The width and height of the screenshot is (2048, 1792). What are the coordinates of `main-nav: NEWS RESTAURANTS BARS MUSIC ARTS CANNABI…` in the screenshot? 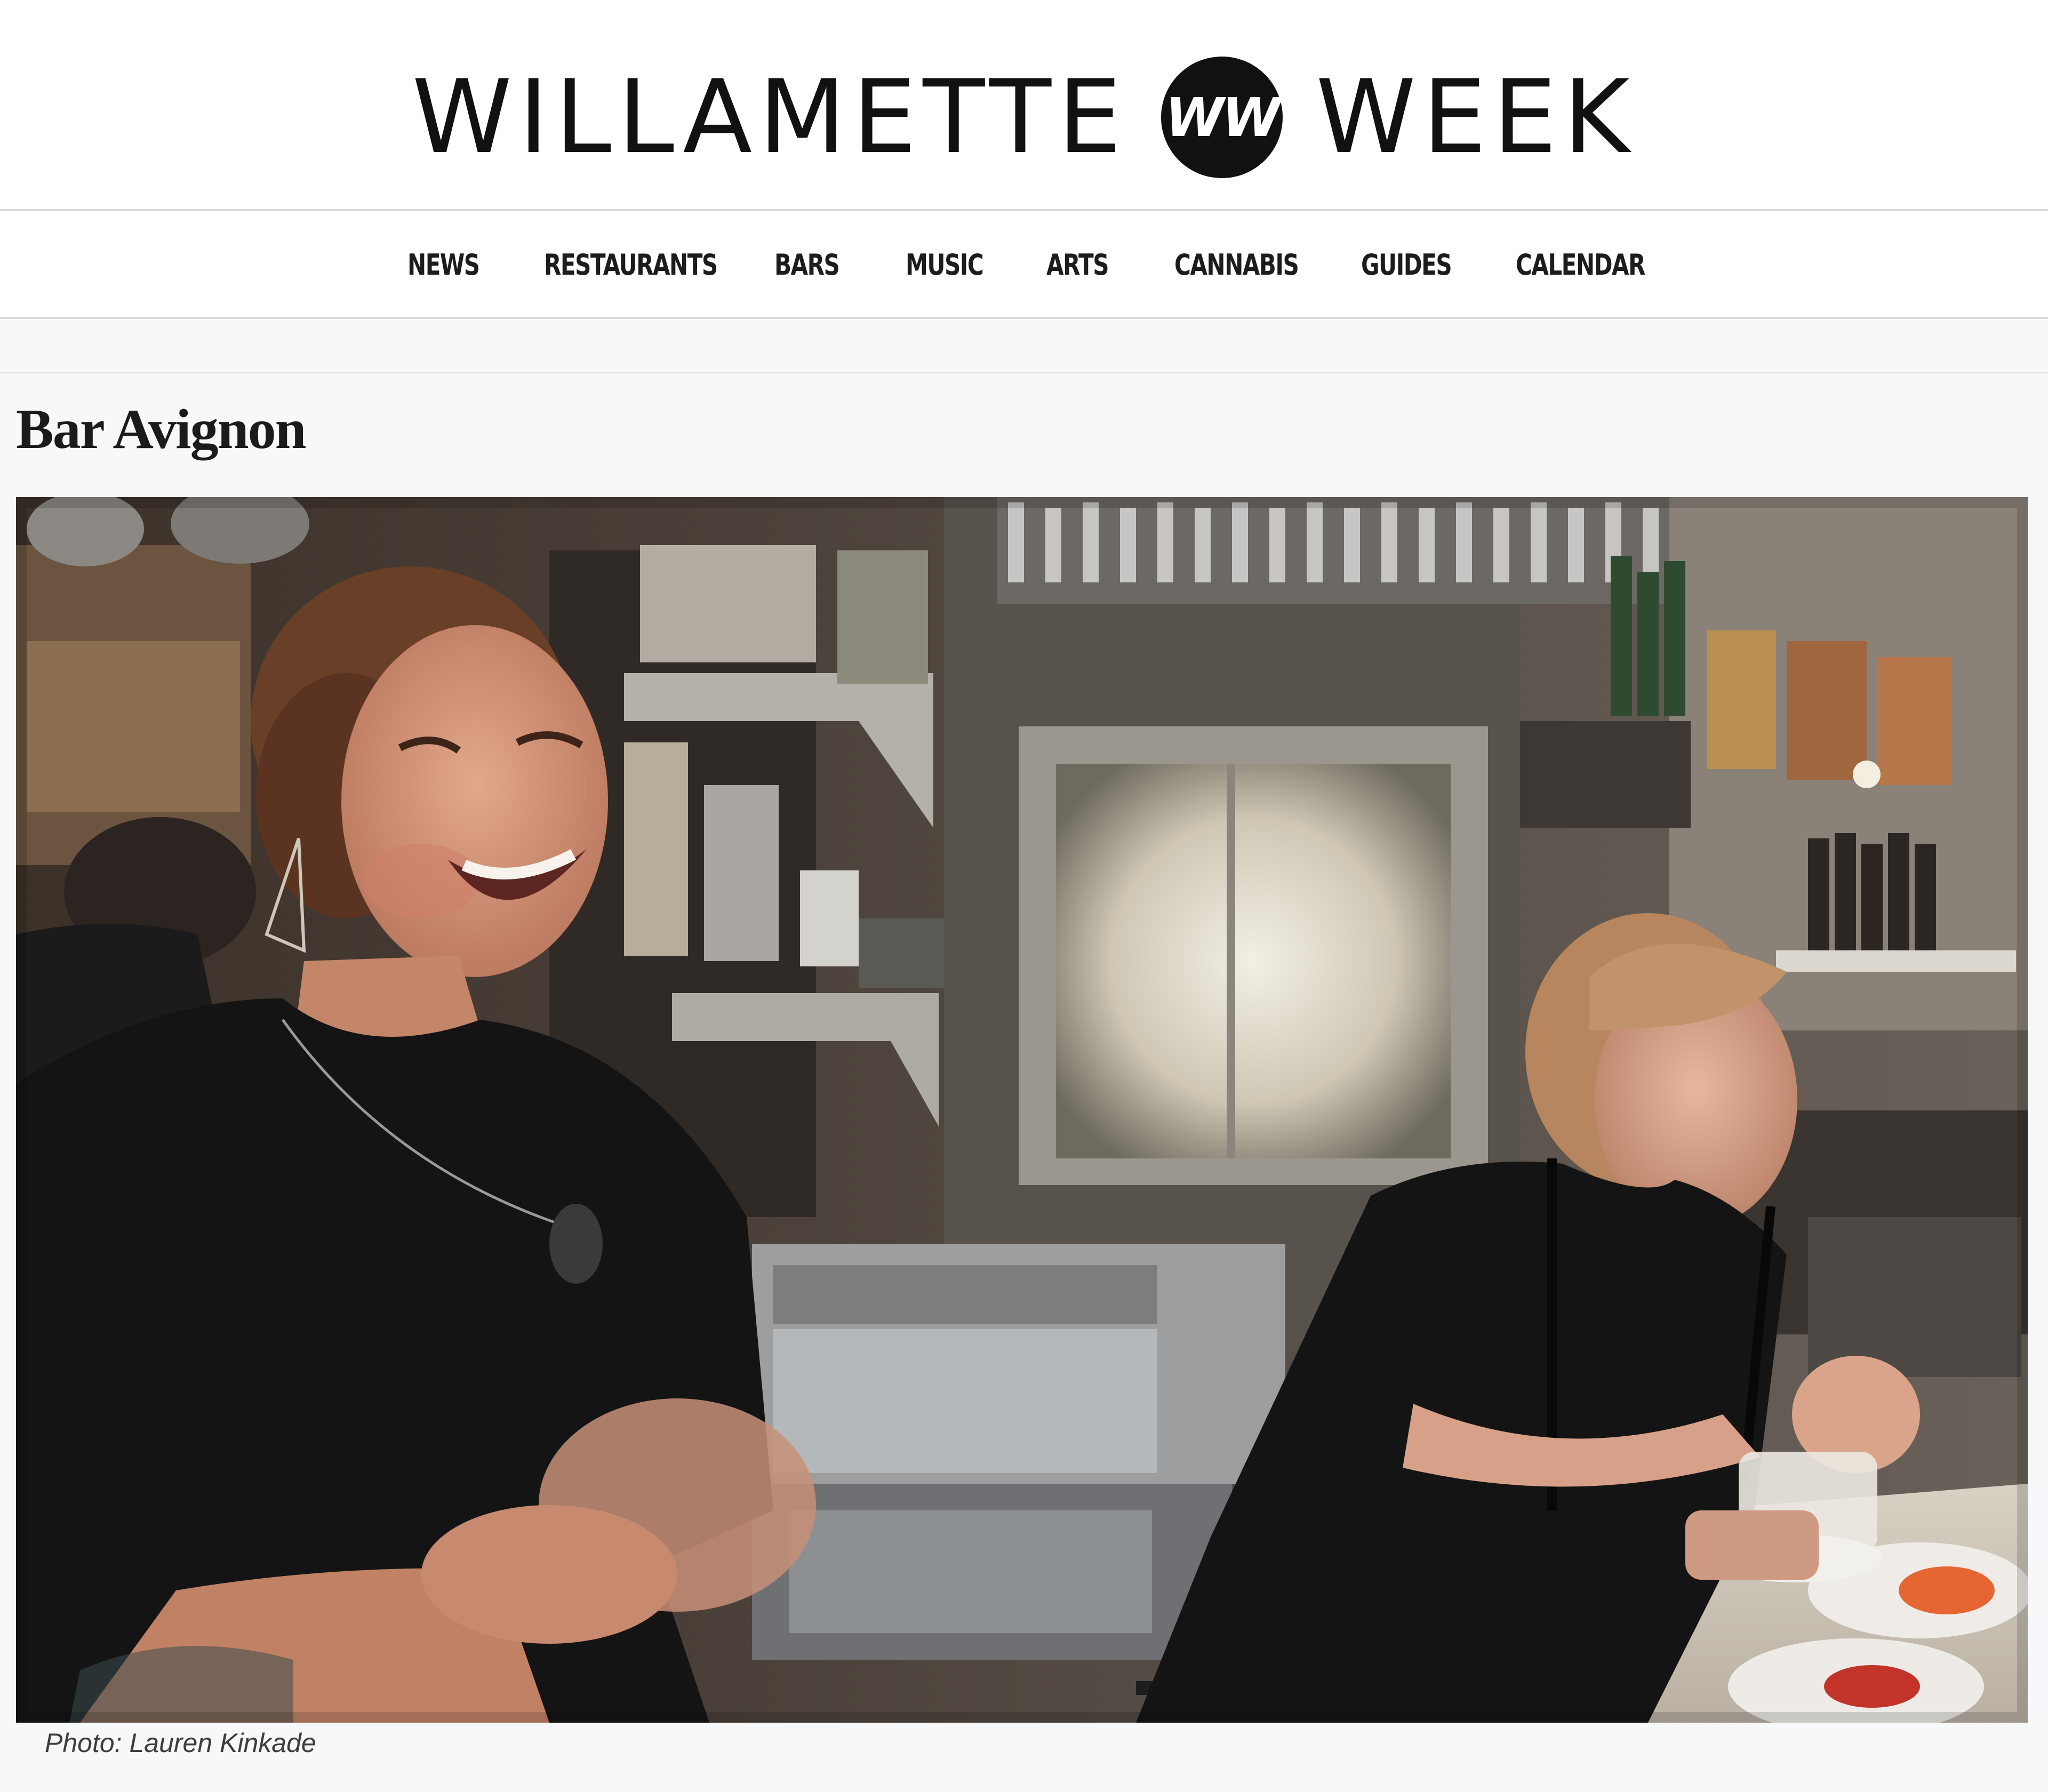 It's located at (1024, 264).